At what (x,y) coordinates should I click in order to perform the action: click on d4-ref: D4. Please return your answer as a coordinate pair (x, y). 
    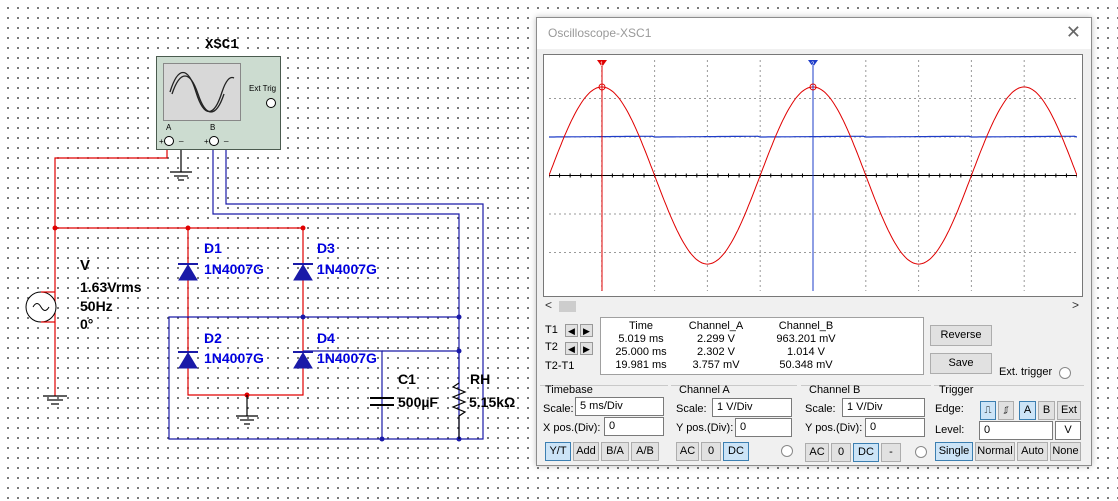
    Looking at the image, I should click on (326, 338).